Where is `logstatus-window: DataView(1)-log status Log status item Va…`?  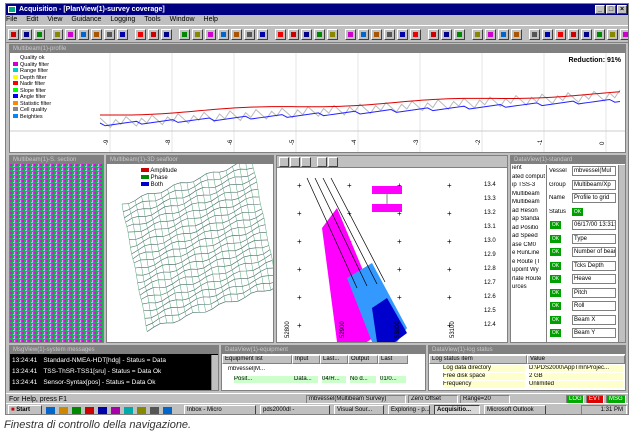
logstatus-window: DataView(1)-log status Log status item Va… is located at coordinates (527, 368).